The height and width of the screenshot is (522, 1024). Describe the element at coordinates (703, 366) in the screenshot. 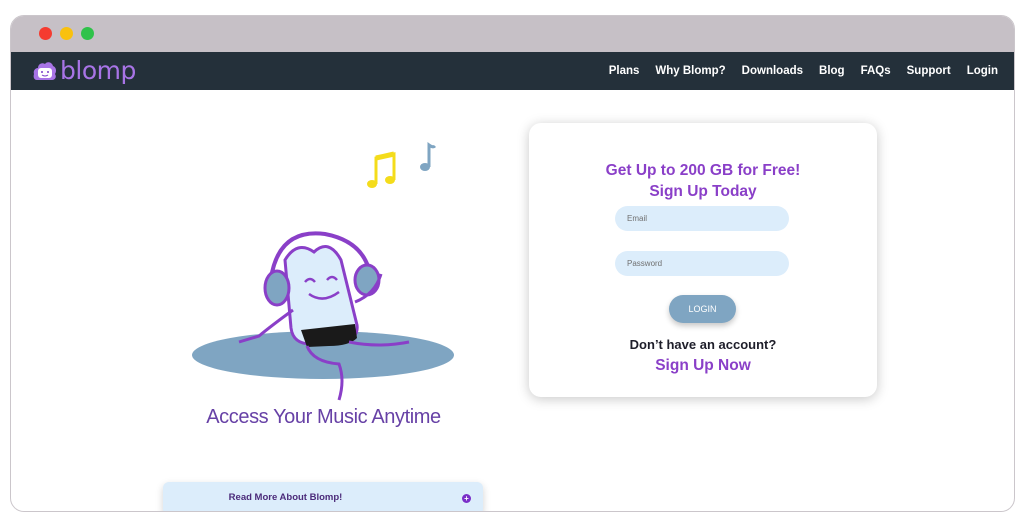

I see `sign-up-now-link: Sign Up Now` at that location.